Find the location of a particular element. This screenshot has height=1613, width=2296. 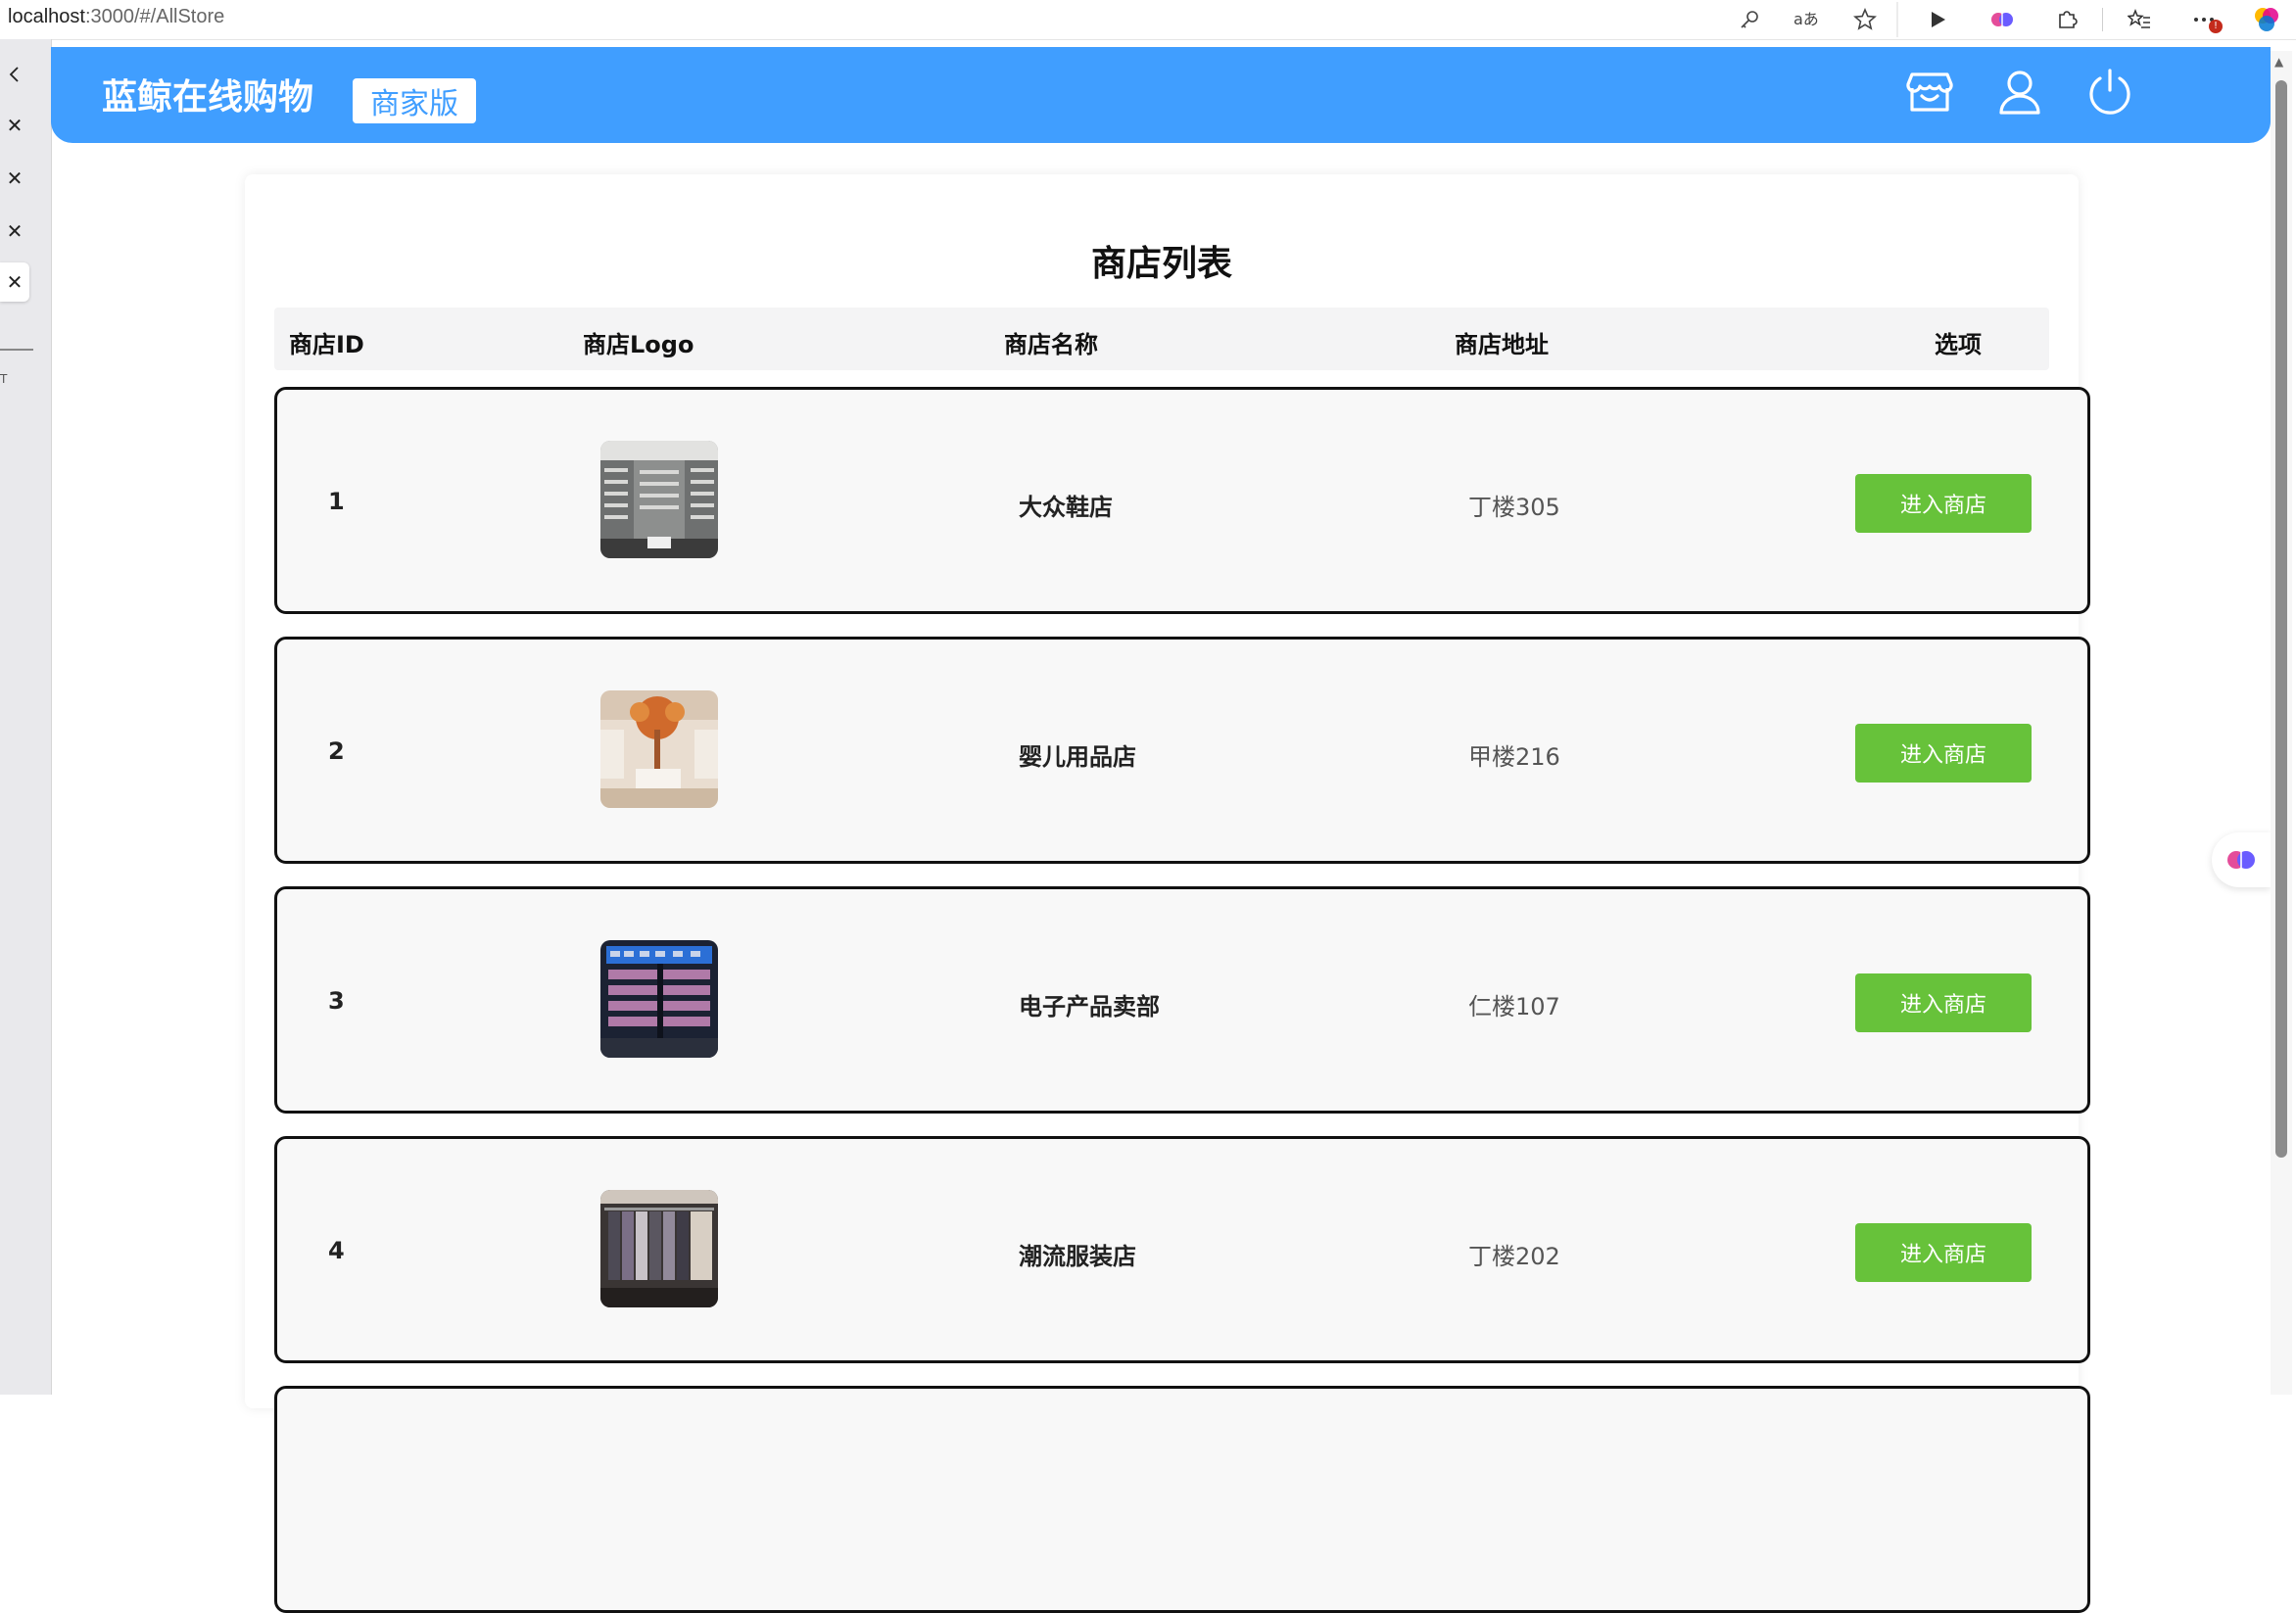

table-row is located at coordinates (1182, 1499).